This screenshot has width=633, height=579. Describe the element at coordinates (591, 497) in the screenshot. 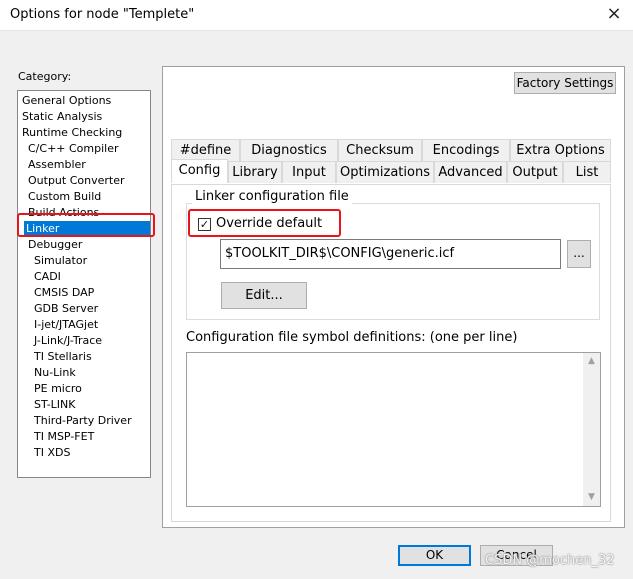

I see `scroll-down-icon: ▼` at that location.